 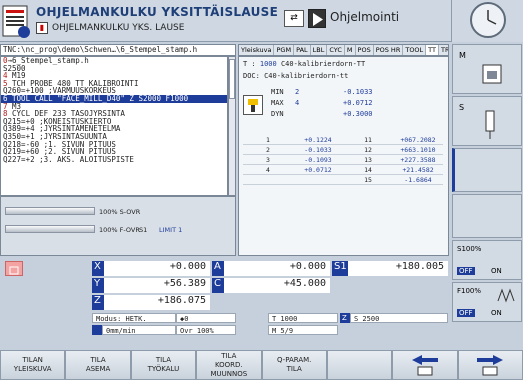 What do you see at coordinates (157, 268) in the screenshot?
I see `axis-x-value: +0.000` at bounding box center [157, 268].